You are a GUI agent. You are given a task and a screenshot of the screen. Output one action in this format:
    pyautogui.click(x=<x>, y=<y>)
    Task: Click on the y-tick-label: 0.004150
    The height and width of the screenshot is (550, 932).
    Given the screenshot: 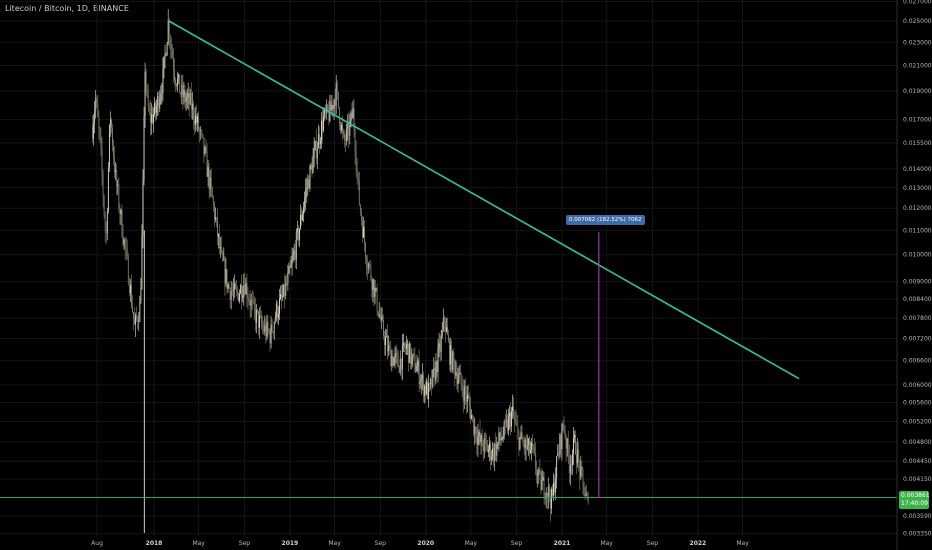 What is the action you would take?
    pyautogui.click(x=917, y=479)
    